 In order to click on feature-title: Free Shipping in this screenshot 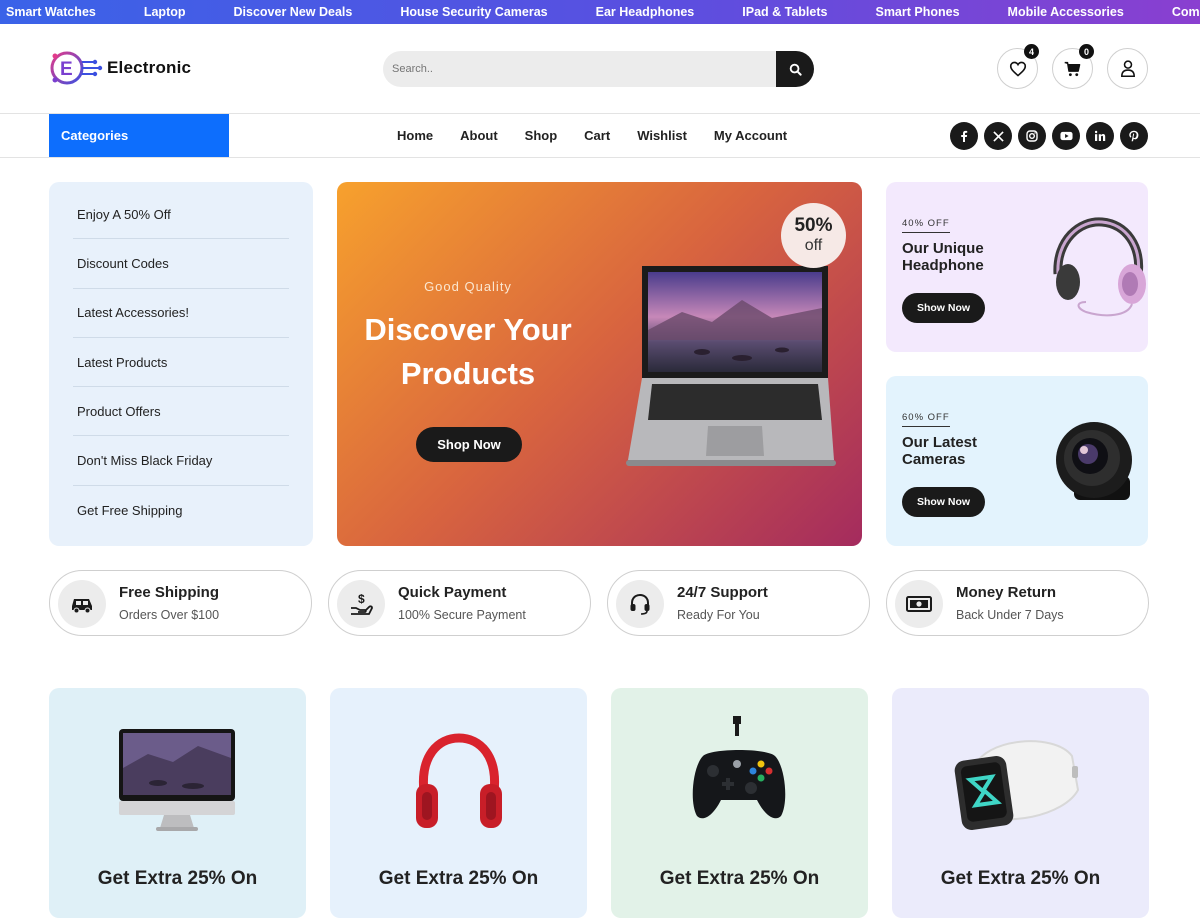, I will do `click(169, 592)`.